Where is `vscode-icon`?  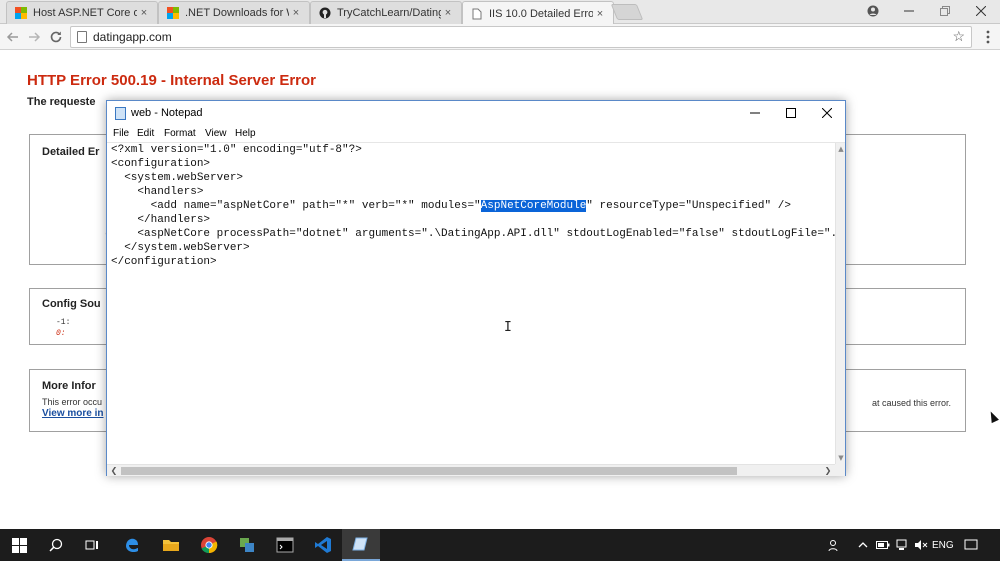
vscode-icon is located at coordinates (323, 545).